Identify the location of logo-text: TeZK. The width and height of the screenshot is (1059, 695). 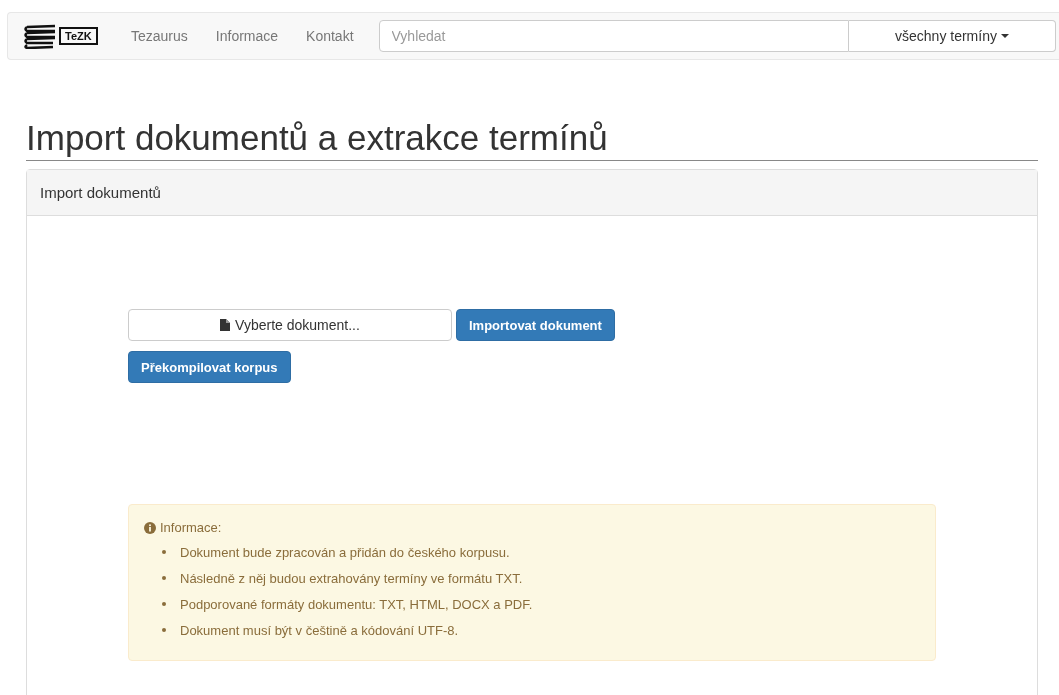
(78, 36).